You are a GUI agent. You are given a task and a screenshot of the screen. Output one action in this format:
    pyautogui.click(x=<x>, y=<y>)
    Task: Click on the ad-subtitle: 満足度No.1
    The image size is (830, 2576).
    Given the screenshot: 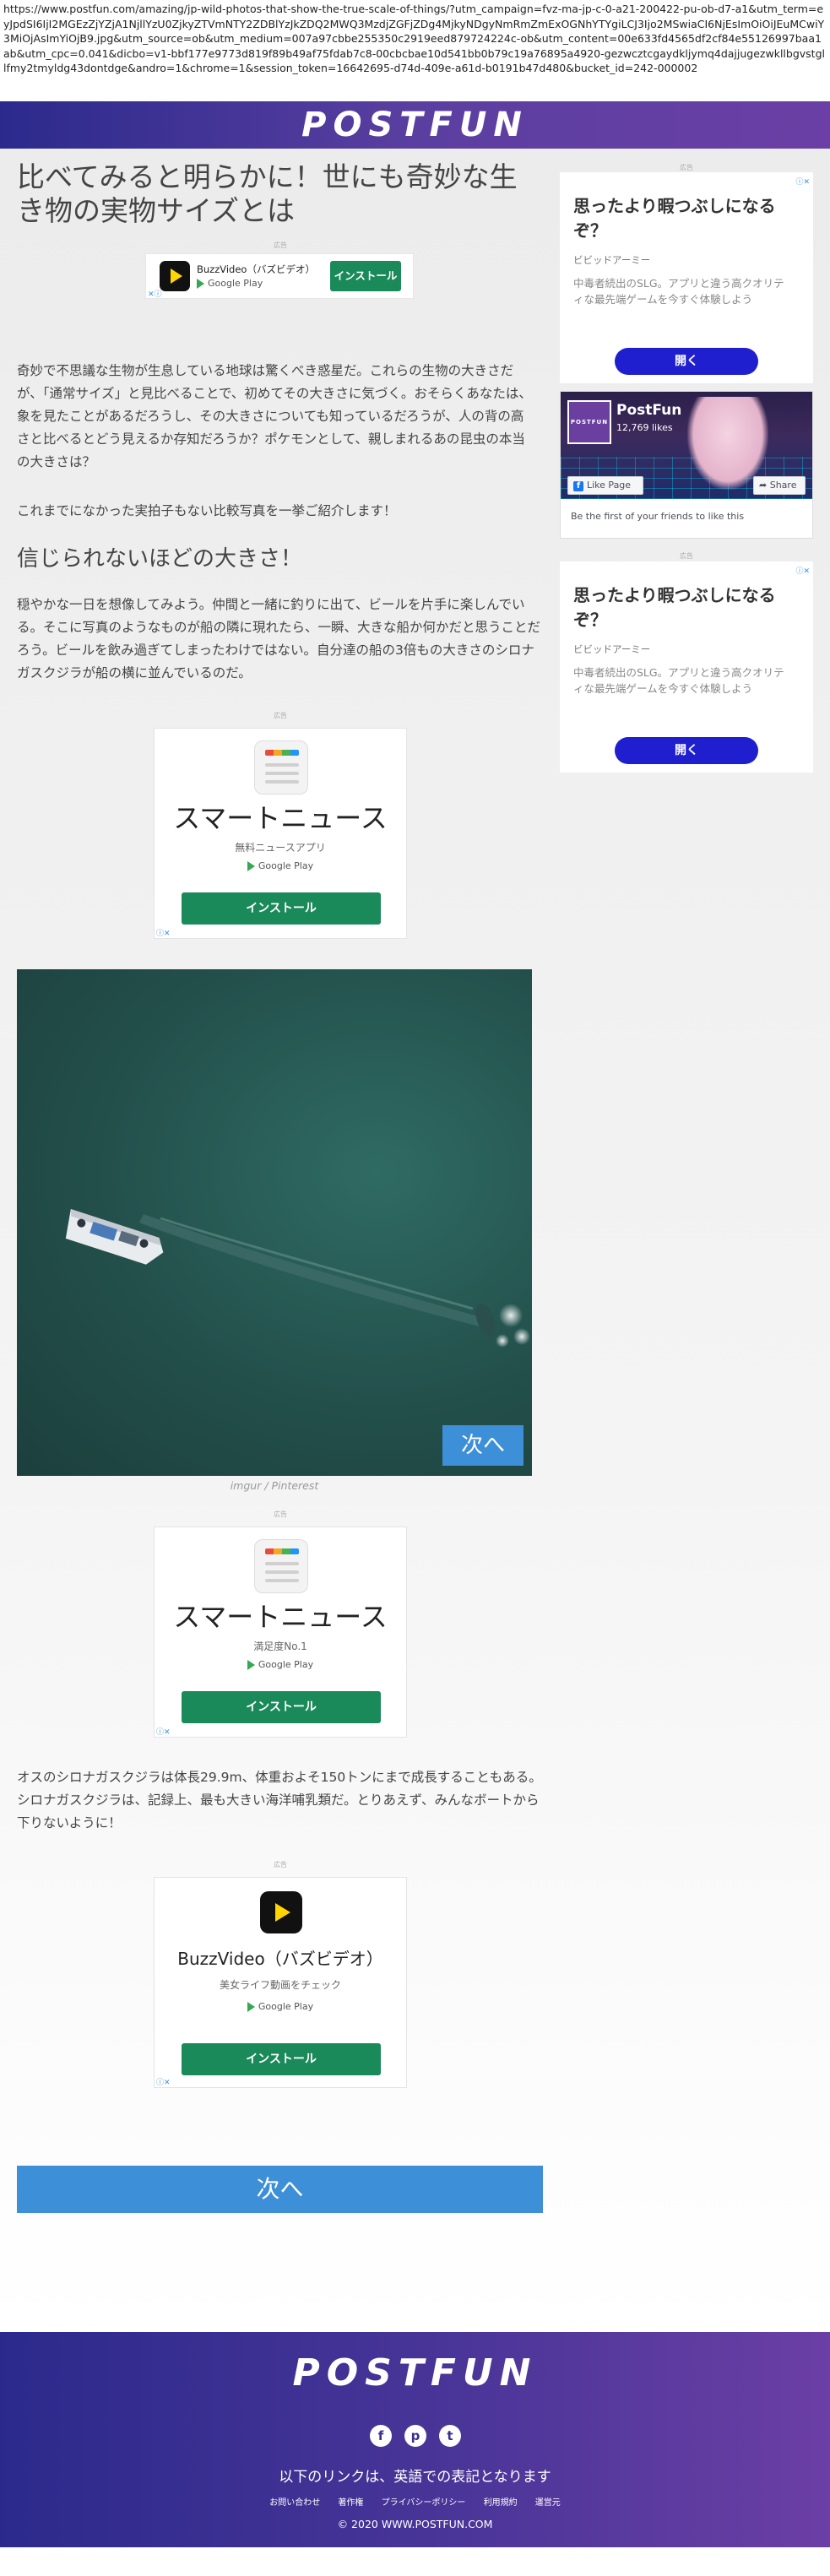 What is the action you would take?
    pyautogui.click(x=280, y=1646)
    